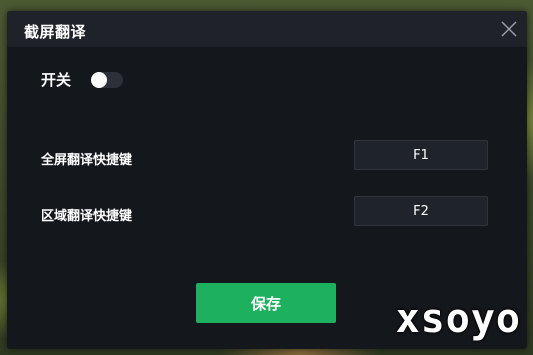 The height and width of the screenshot is (355, 533). I want to click on dialog-title: 截屏翻译, so click(55, 32).